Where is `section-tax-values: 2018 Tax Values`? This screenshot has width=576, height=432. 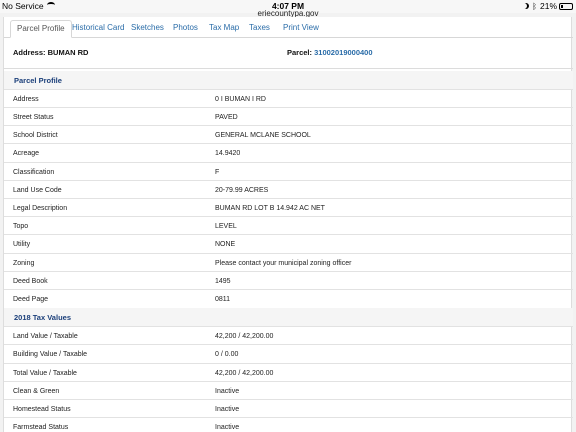 section-tax-values: 2018 Tax Values is located at coordinates (288, 317).